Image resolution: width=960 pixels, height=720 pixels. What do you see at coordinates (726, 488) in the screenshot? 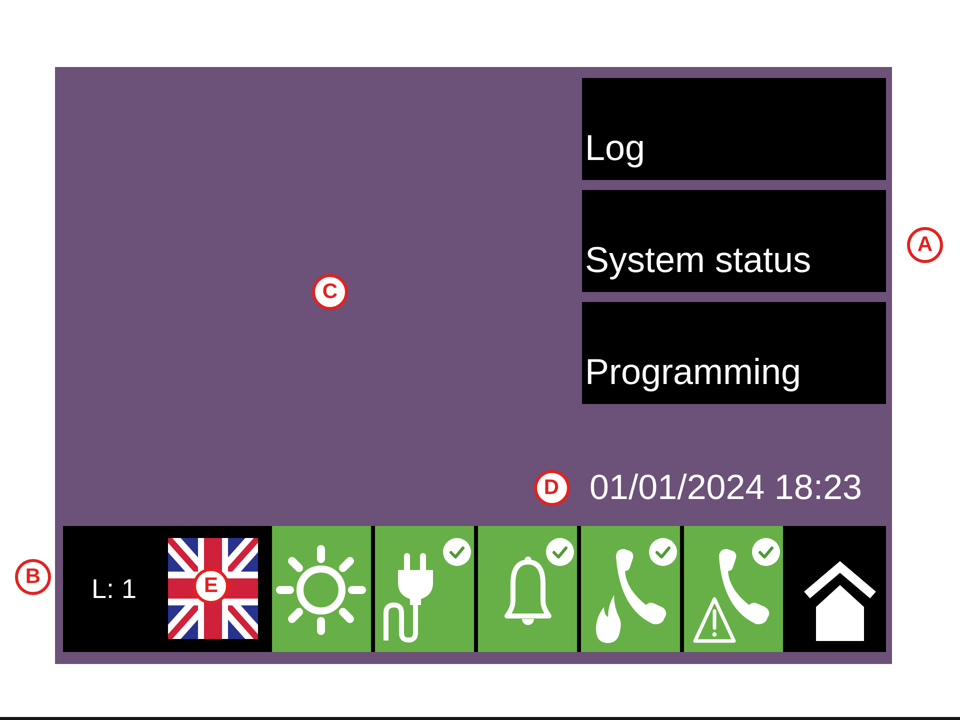
I see `date-time-text: 01/01/2024 18:23` at bounding box center [726, 488].